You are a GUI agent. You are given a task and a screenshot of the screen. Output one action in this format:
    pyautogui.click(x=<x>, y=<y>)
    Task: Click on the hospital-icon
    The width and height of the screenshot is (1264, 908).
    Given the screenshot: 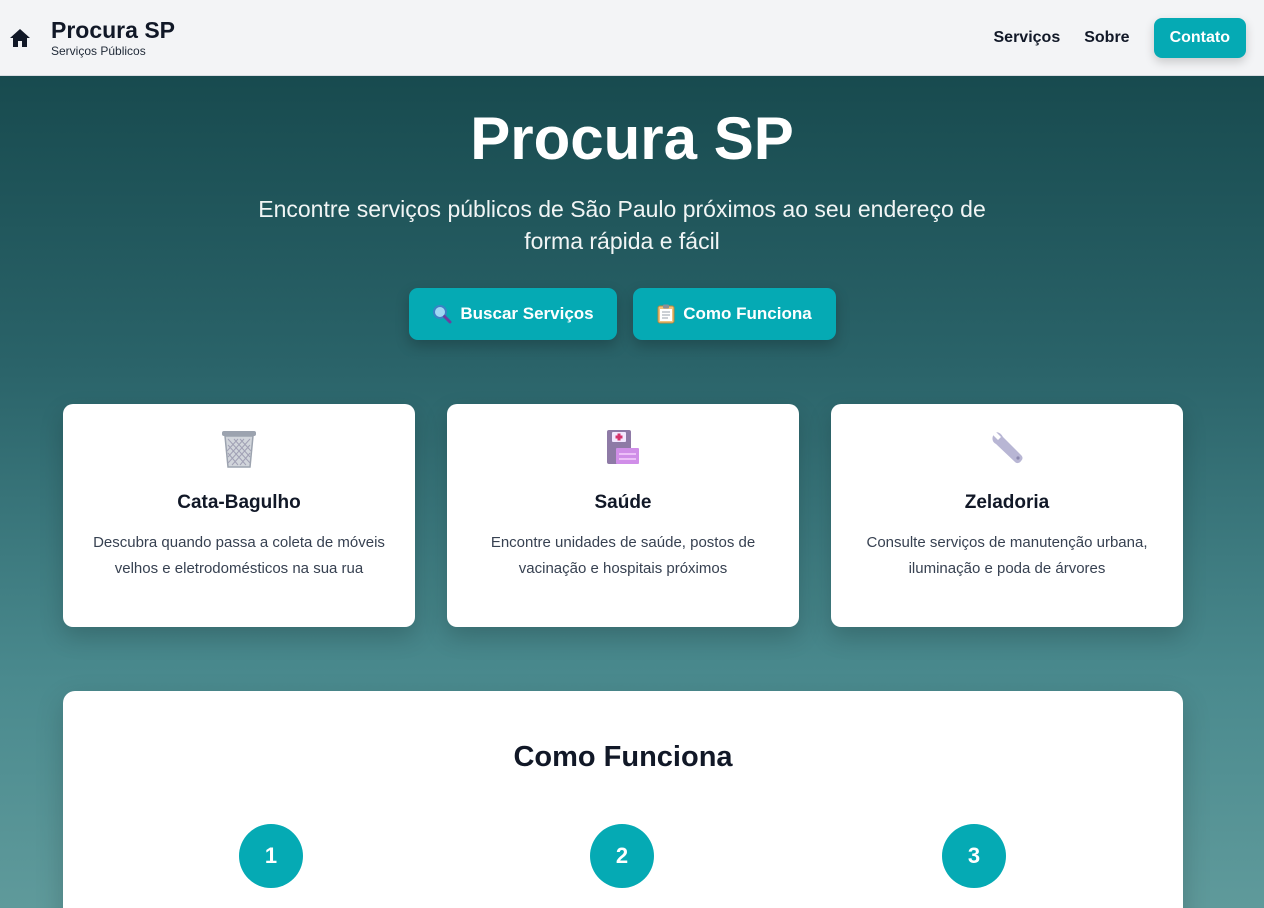 What is the action you would take?
    pyautogui.click(x=623, y=449)
    